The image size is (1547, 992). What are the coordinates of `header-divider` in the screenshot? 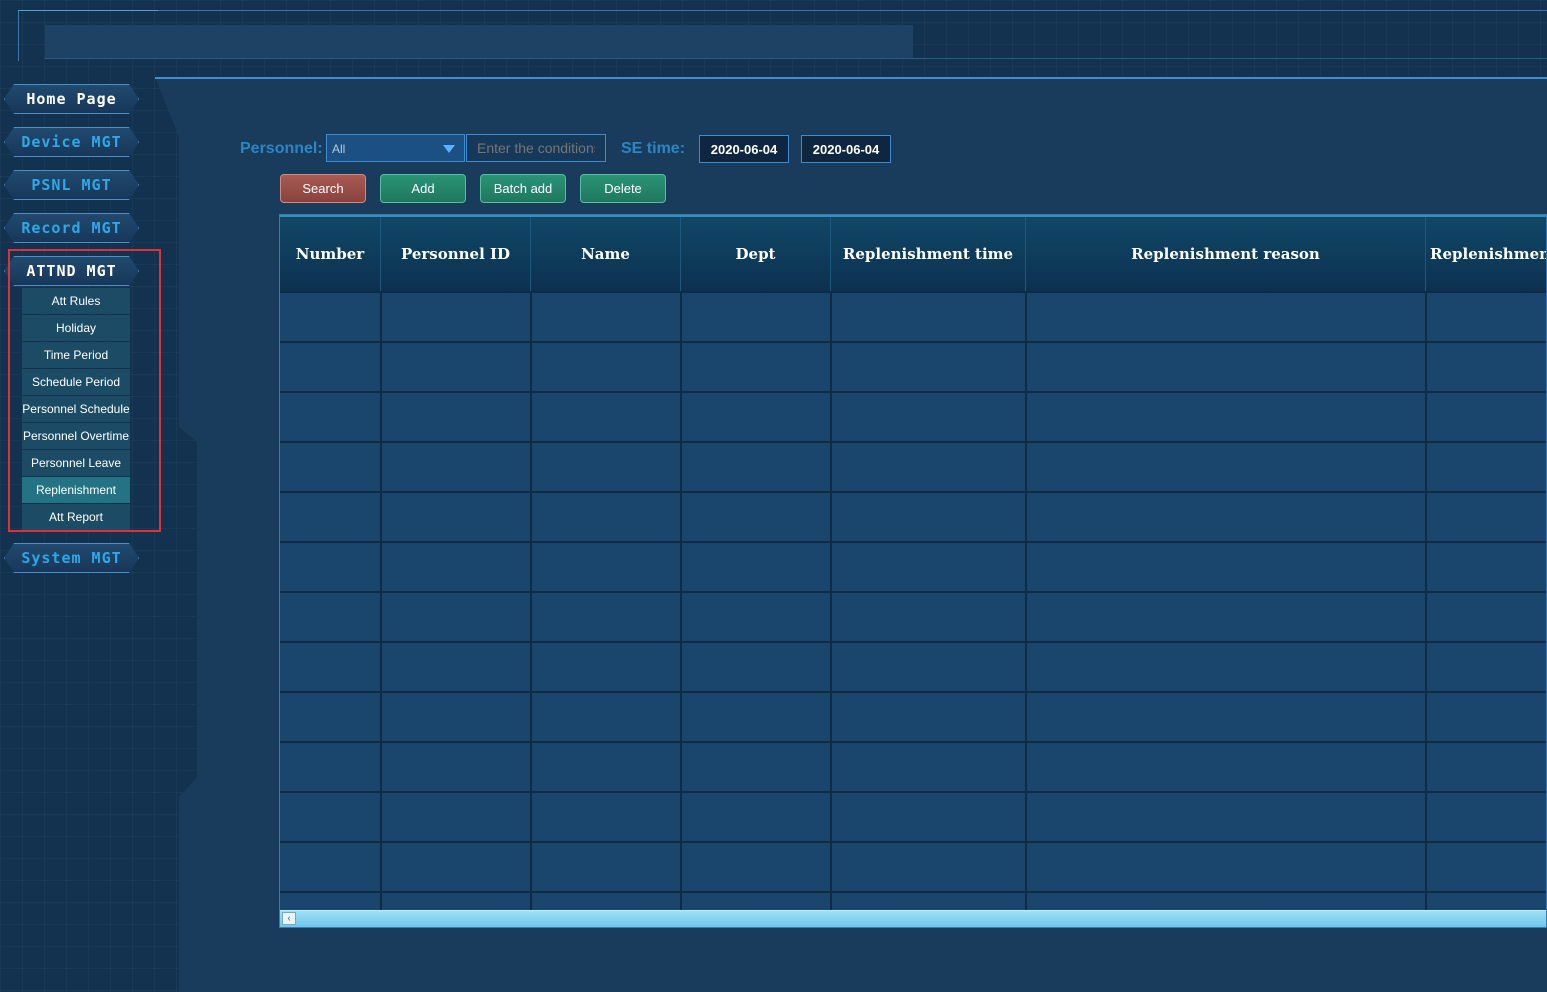 It's located at (796, 58).